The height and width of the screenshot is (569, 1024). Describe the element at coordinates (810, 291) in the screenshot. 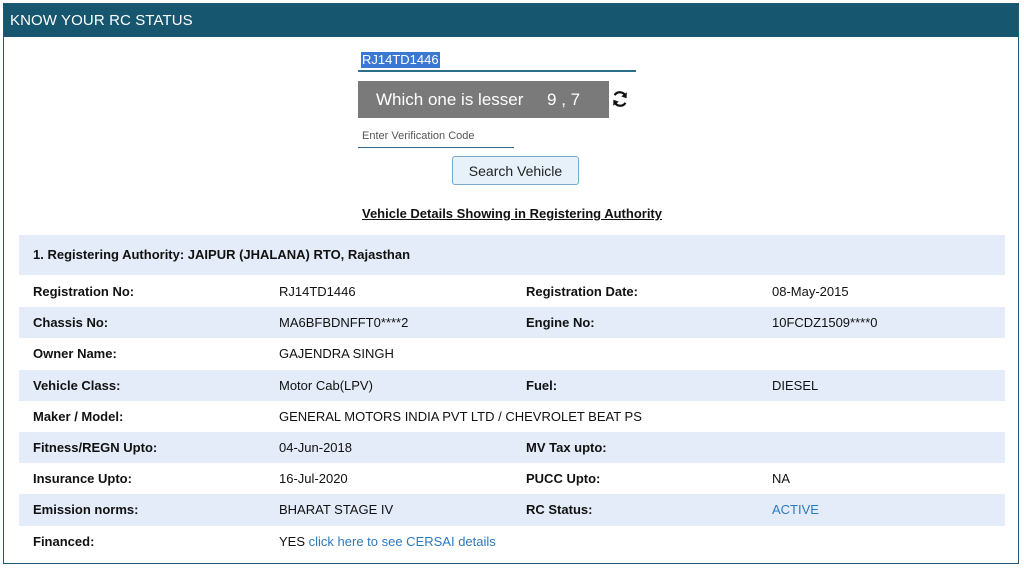

I see `registration-date-value: 08-May-2015` at that location.